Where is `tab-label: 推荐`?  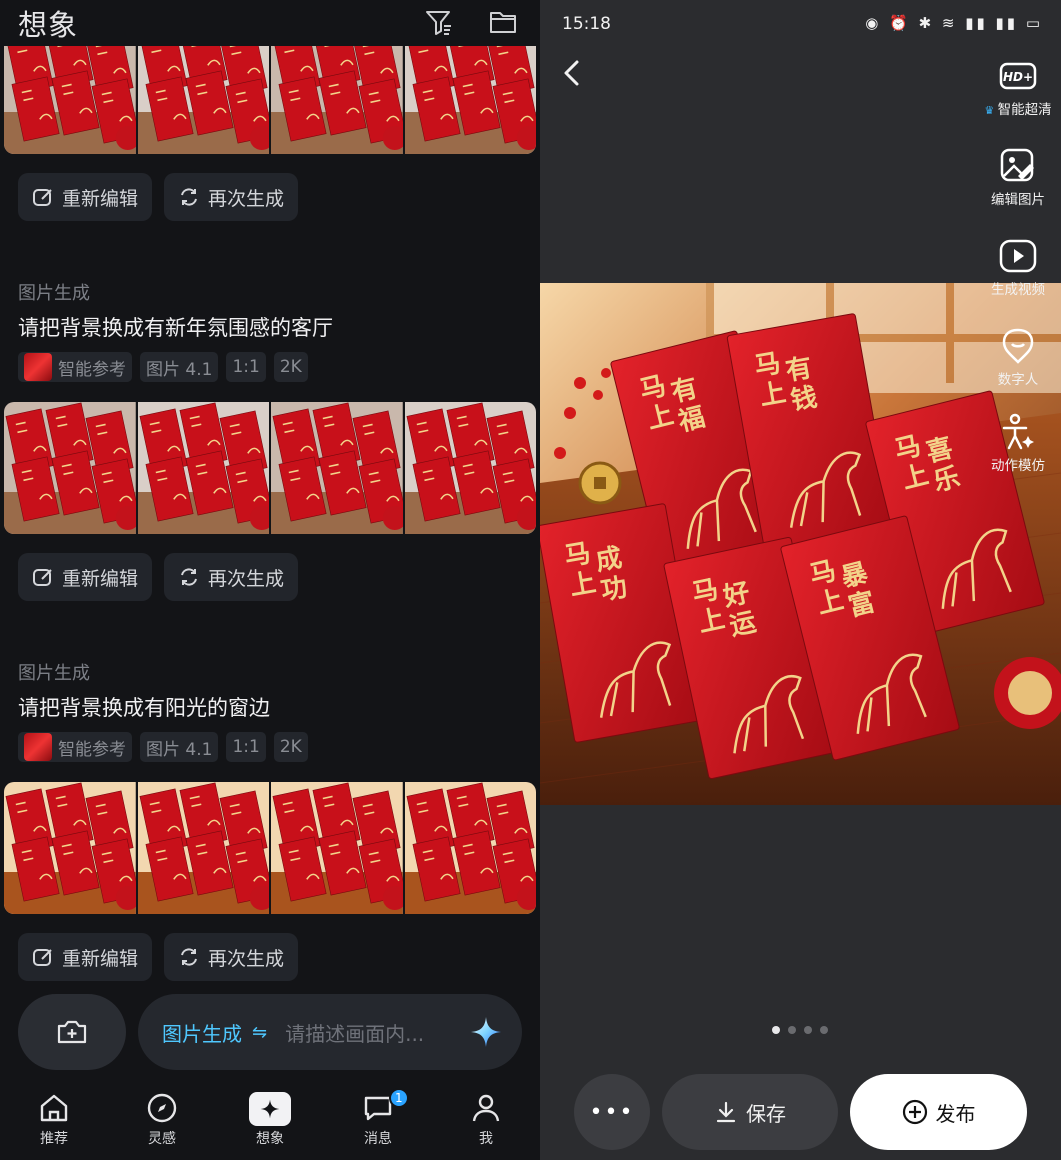 tab-label: 推荐 is located at coordinates (54, 1139).